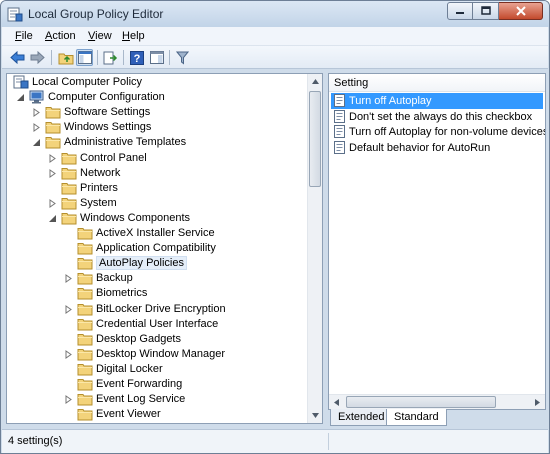 Image resolution: width=550 pixels, height=454 pixels. Describe the element at coordinates (315, 139) in the screenshot. I see `scroll-thumb` at that location.